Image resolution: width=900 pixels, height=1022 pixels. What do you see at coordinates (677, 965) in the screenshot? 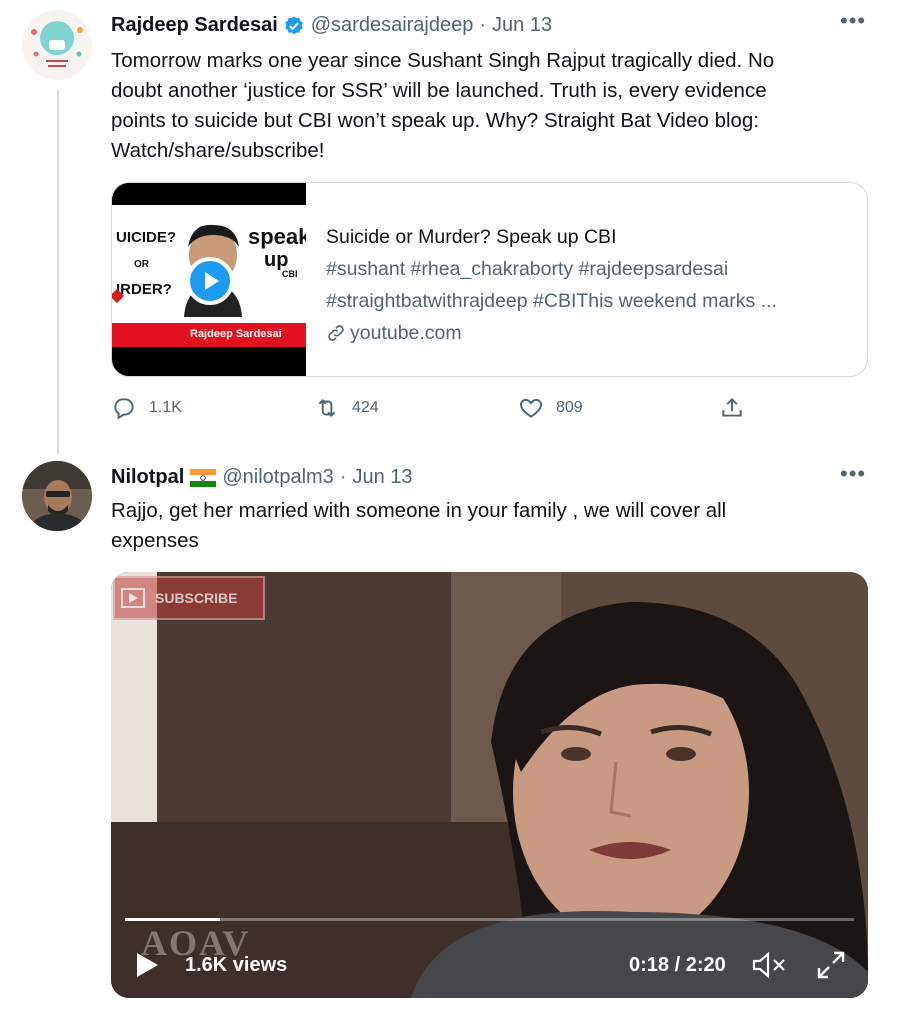
I see `video-time: 0:18 / 2:20` at bounding box center [677, 965].